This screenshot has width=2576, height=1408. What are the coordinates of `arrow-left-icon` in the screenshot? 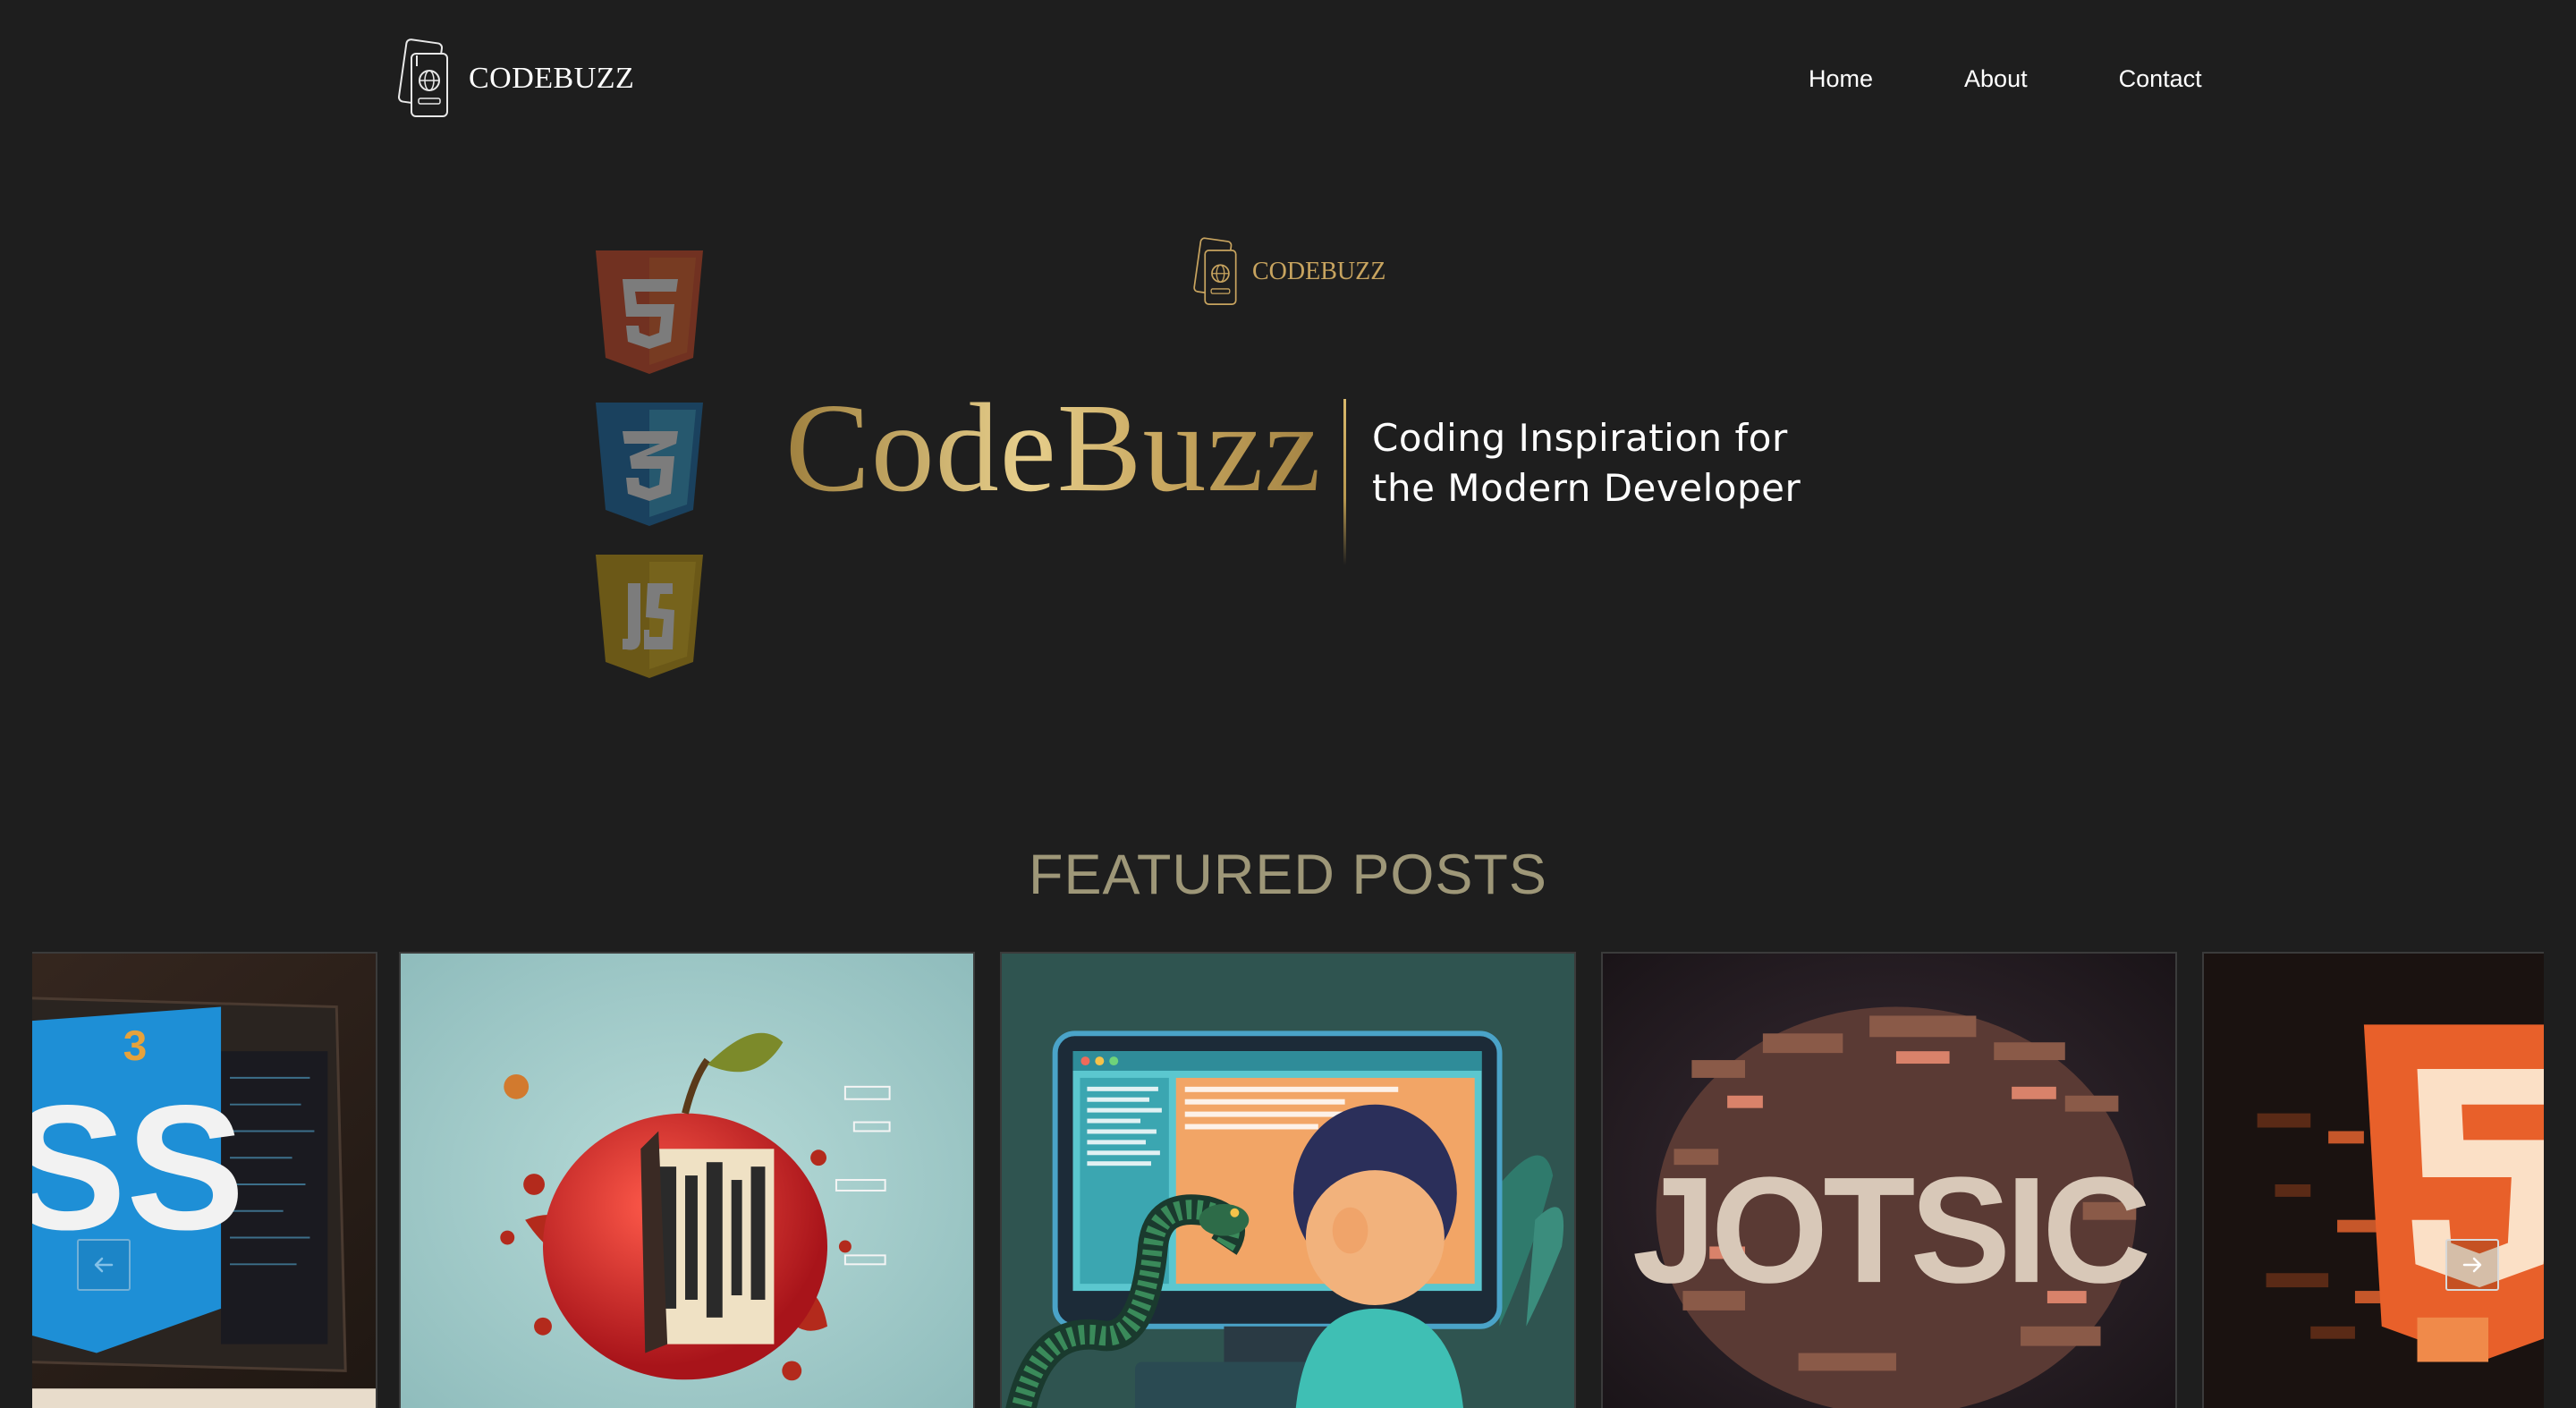 It's located at (104, 1265).